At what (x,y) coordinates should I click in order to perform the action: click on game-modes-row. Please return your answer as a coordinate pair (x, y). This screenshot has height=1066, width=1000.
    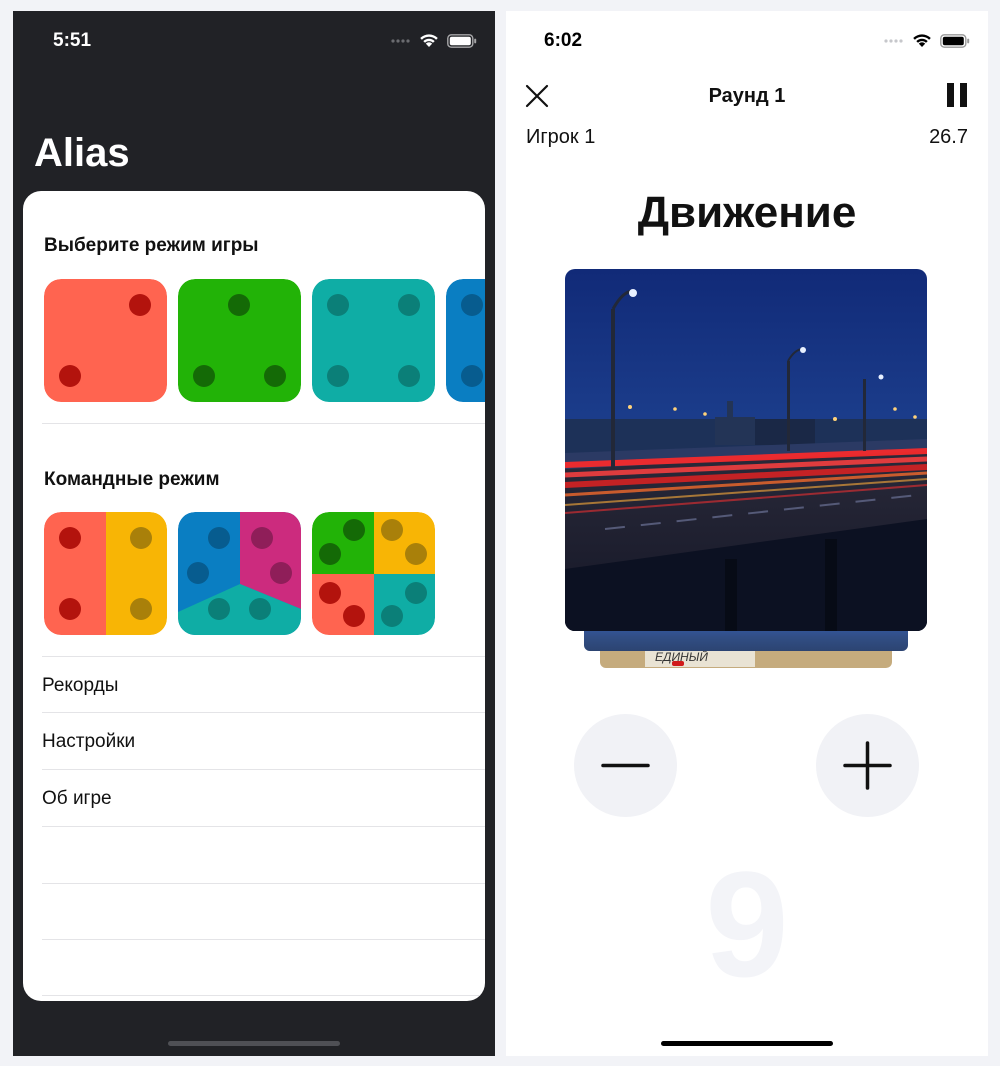
    Looking at the image, I should click on (264, 340).